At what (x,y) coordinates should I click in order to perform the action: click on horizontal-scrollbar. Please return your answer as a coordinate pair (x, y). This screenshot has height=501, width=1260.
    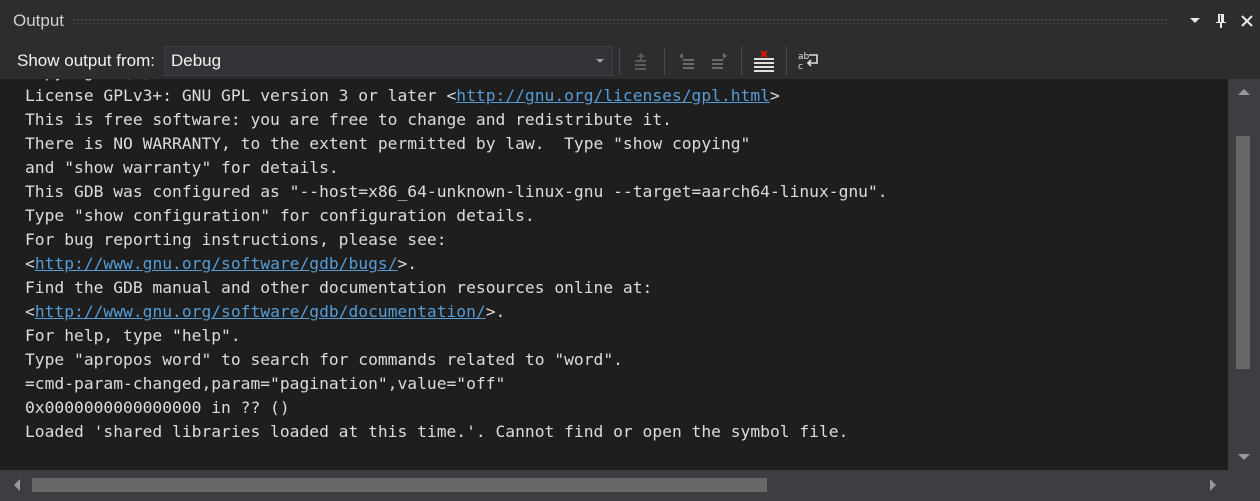
    Looking at the image, I should click on (614, 485).